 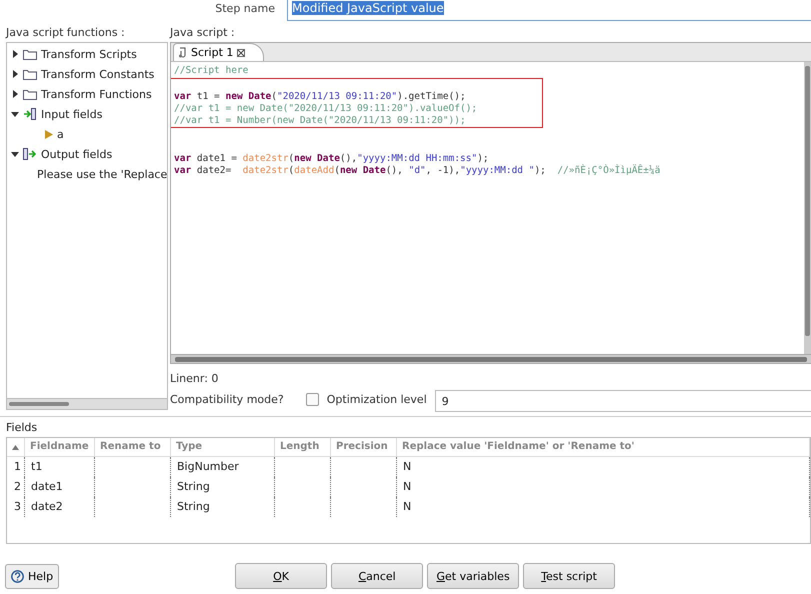 I want to click on row-number: 1, so click(x=16, y=467).